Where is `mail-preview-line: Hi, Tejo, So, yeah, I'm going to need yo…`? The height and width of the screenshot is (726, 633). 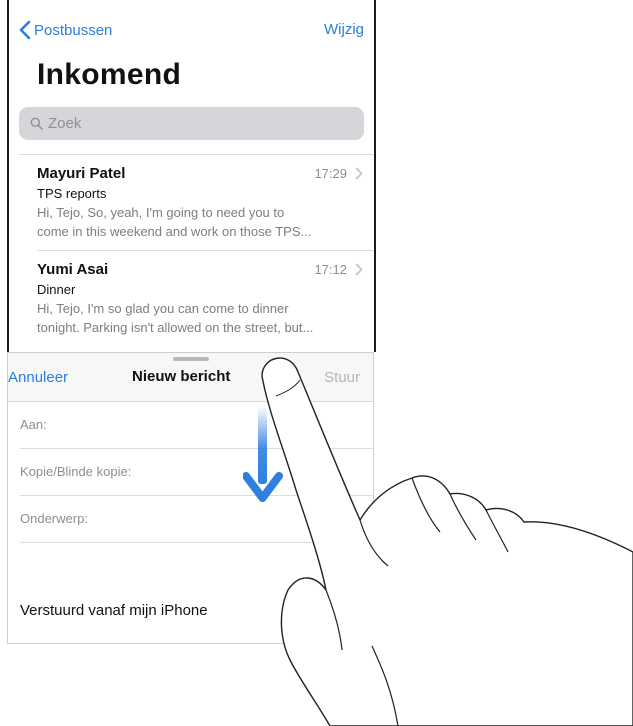 mail-preview-line: Hi, Tejo, So, yeah, I'm going to need yo… is located at coordinates (161, 212).